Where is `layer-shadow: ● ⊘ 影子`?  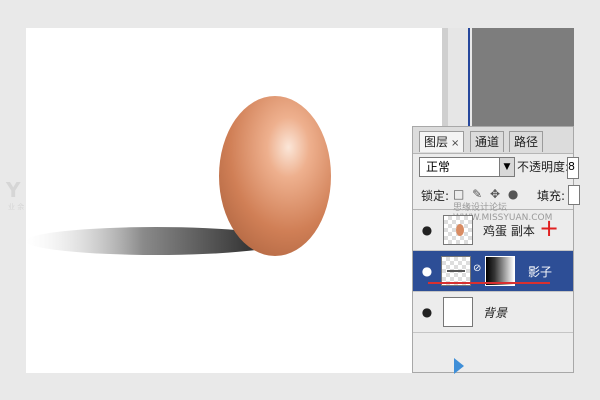 layer-shadow: ● ⊘ 影子 is located at coordinates (493, 271).